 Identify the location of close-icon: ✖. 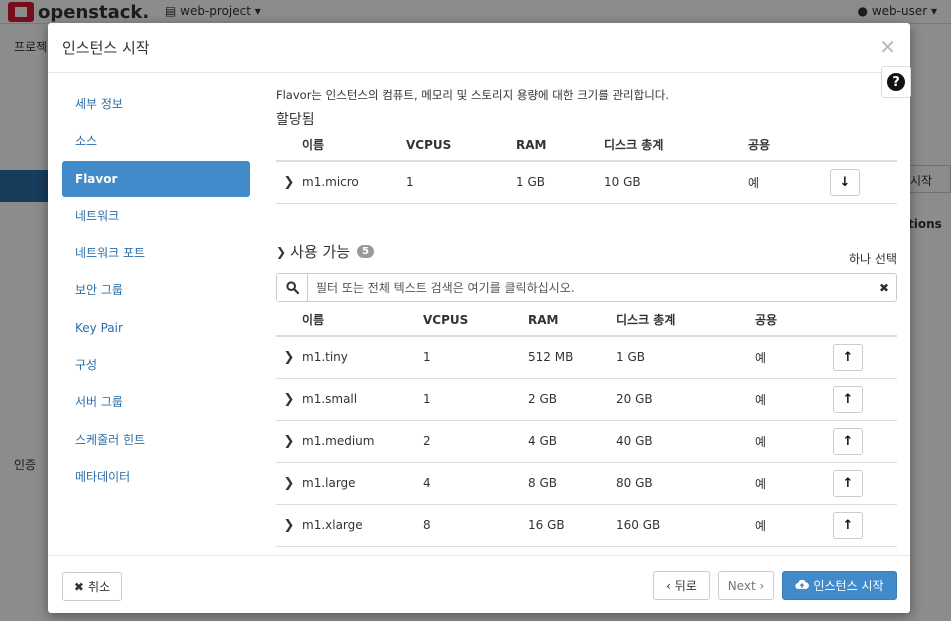
(78, 586).